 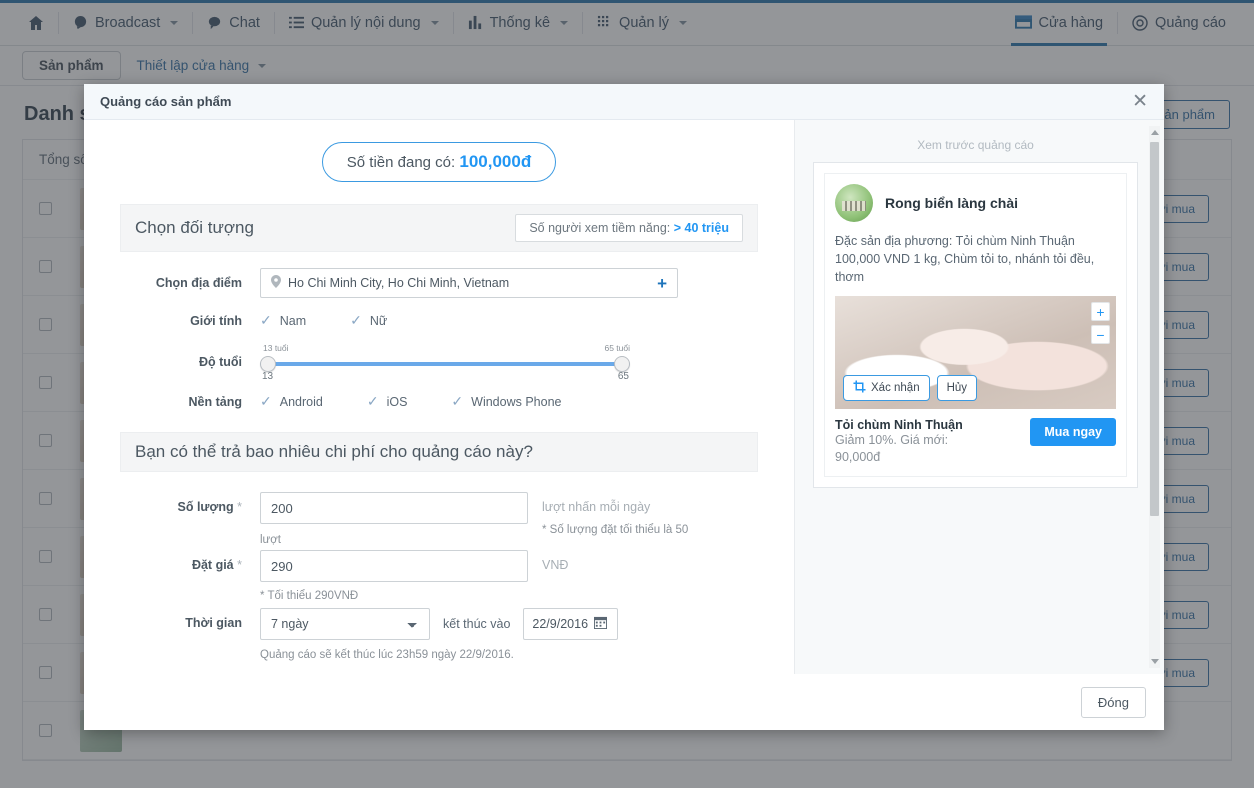 I want to click on slider-track, so click(x=445, y=364).